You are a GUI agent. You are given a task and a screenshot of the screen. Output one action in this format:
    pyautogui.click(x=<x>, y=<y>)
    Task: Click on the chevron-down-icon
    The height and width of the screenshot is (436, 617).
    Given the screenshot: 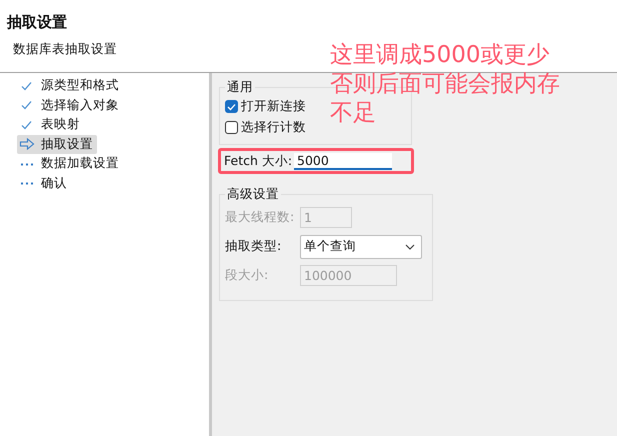 What is the action you would take?
    pyautogui.click(x=410, y=247)
    